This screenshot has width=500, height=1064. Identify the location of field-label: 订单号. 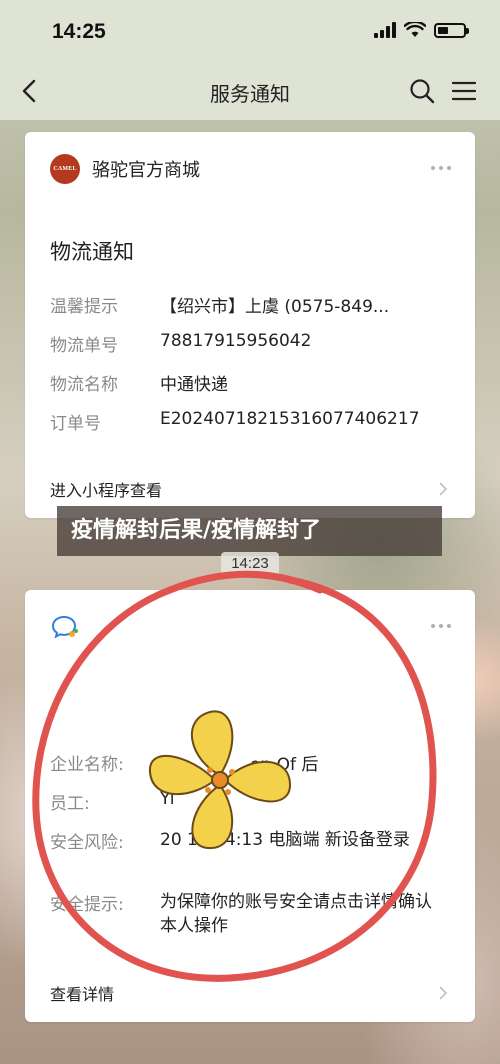
(75, 424).